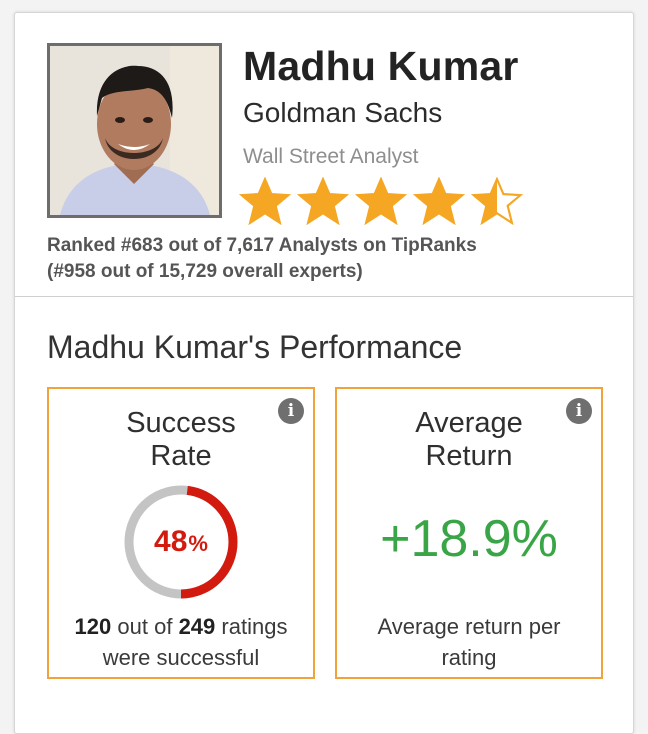 Image resolution: width=648 pixels, height=734 pixels. Describe the element at coordinates (254, 626) in the screenshot. I see `ratings-text: ratings` at that location.